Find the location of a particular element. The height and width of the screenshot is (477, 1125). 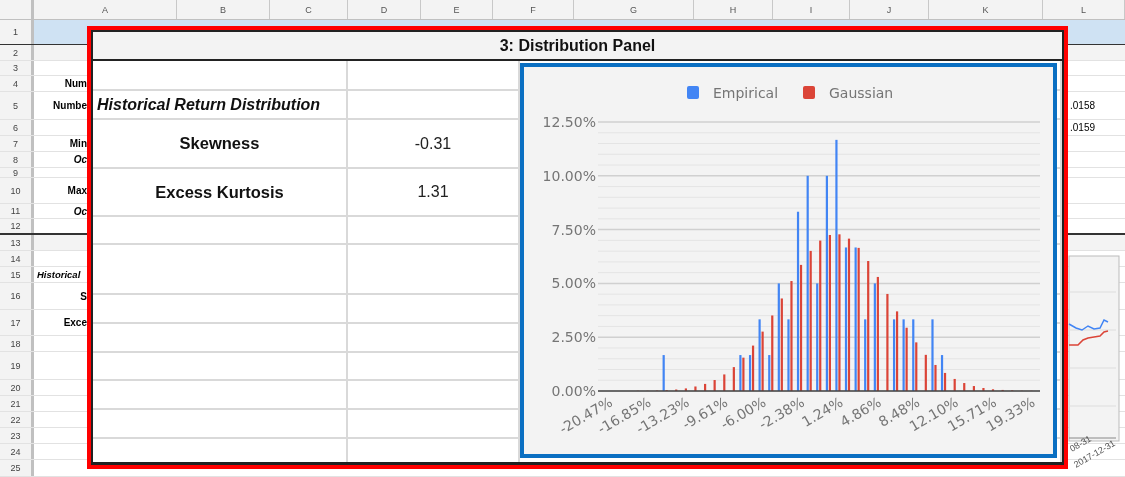

cell-text: Max is located at coordinates (77, 190).